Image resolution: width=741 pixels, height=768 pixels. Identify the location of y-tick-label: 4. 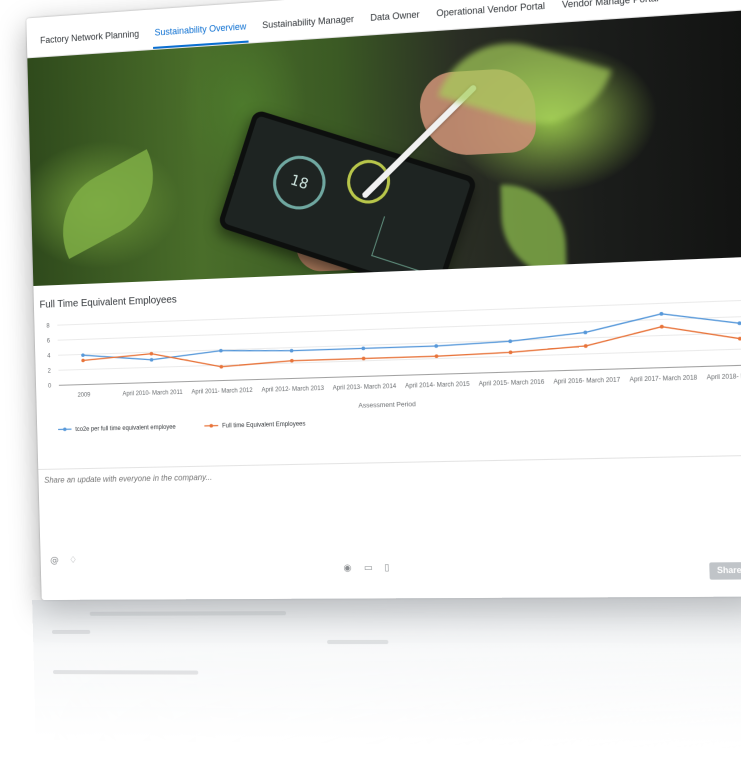
(49, 356).